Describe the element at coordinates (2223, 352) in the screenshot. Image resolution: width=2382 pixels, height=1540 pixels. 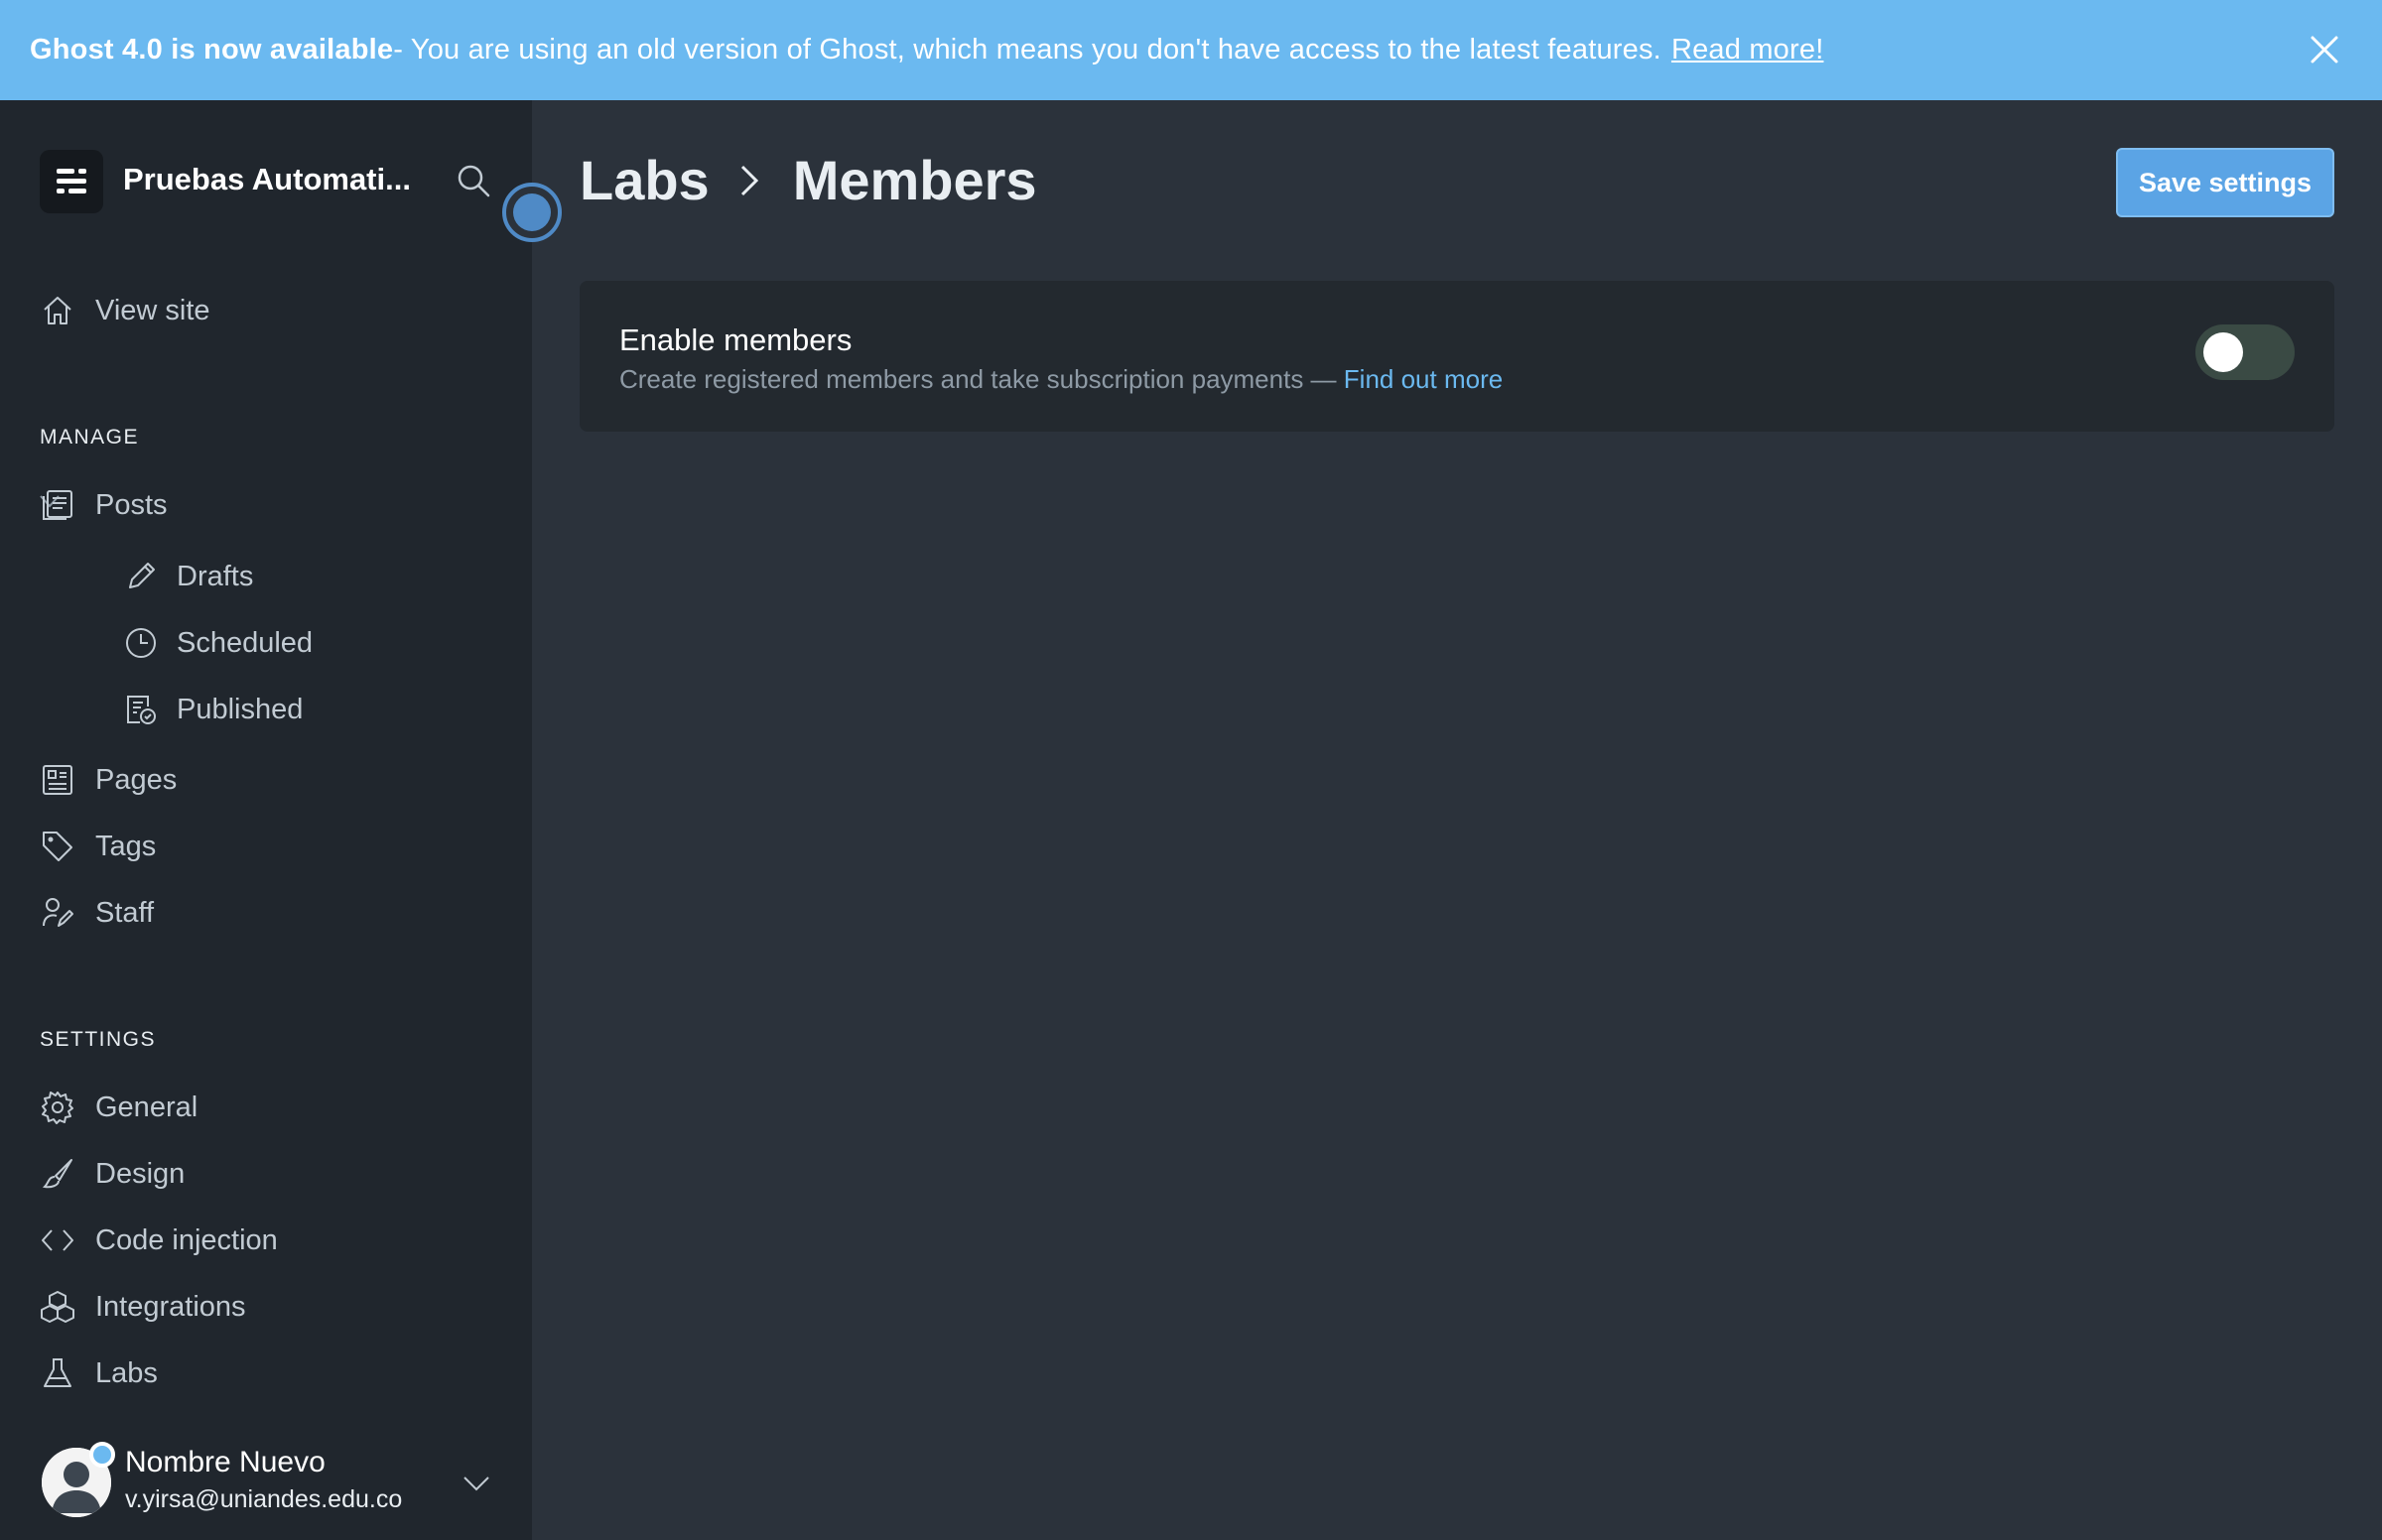
I see `toggle-knob` at that location.